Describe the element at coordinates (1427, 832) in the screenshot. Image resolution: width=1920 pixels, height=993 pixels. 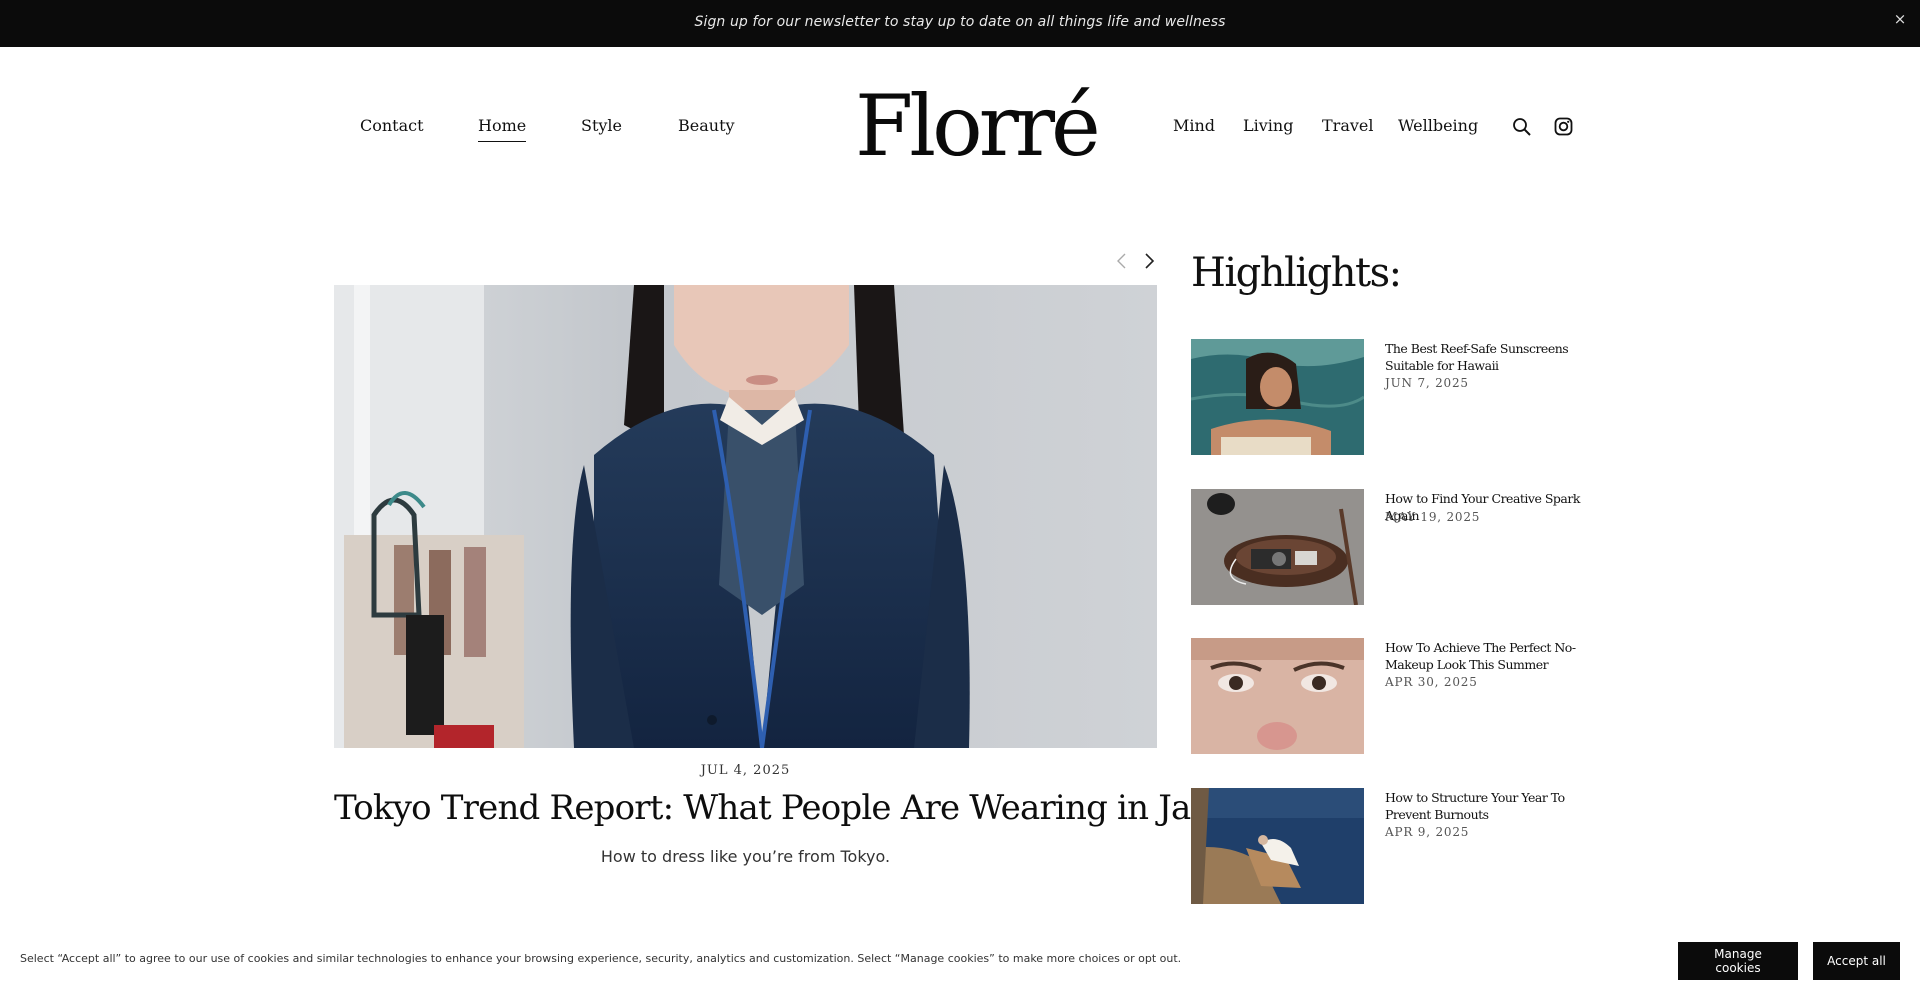
I see `highlight-date: APR 9, 2025` at that location.